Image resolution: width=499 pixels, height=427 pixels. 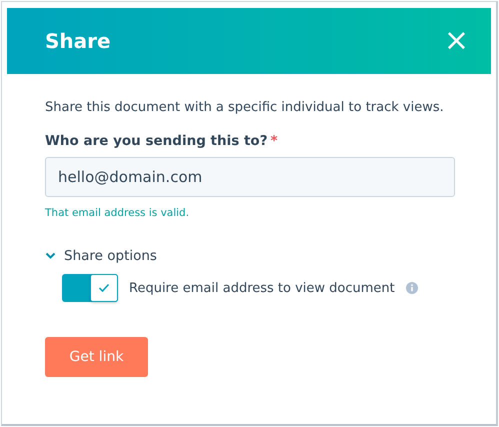 I want to click on share-options-toggle: Share options, so click(x=101, y=256).